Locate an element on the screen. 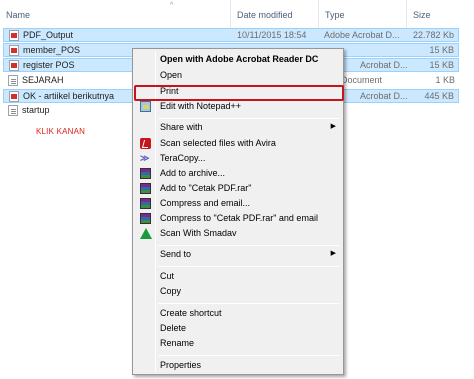  file-size: 22.782 Kb is located at coordinates (433, 35).